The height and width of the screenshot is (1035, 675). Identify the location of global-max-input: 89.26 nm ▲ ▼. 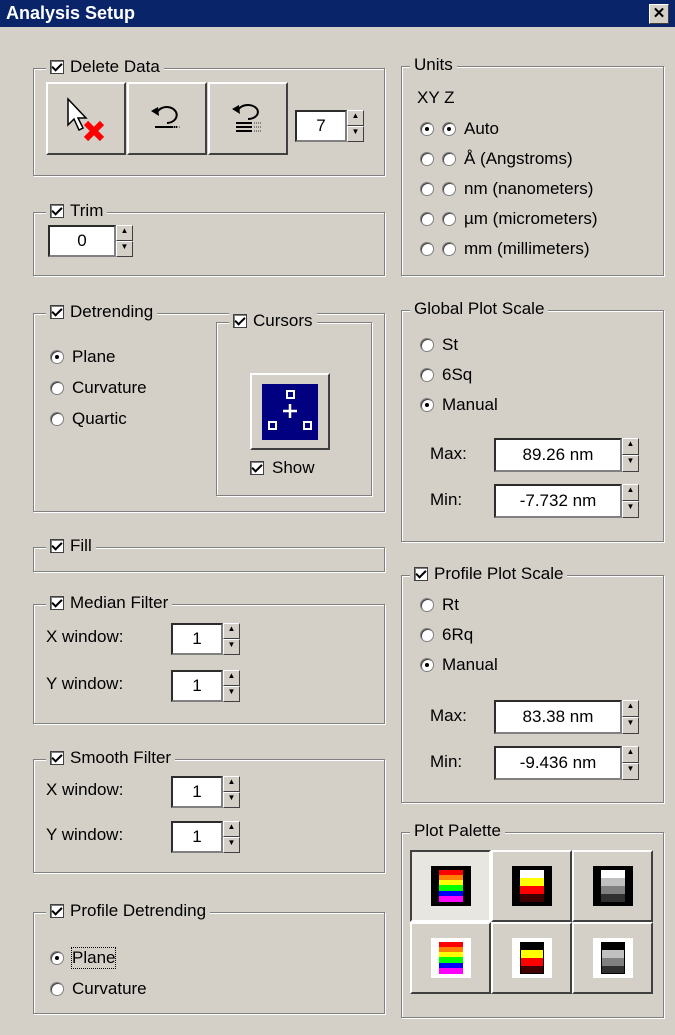
(567, 455).